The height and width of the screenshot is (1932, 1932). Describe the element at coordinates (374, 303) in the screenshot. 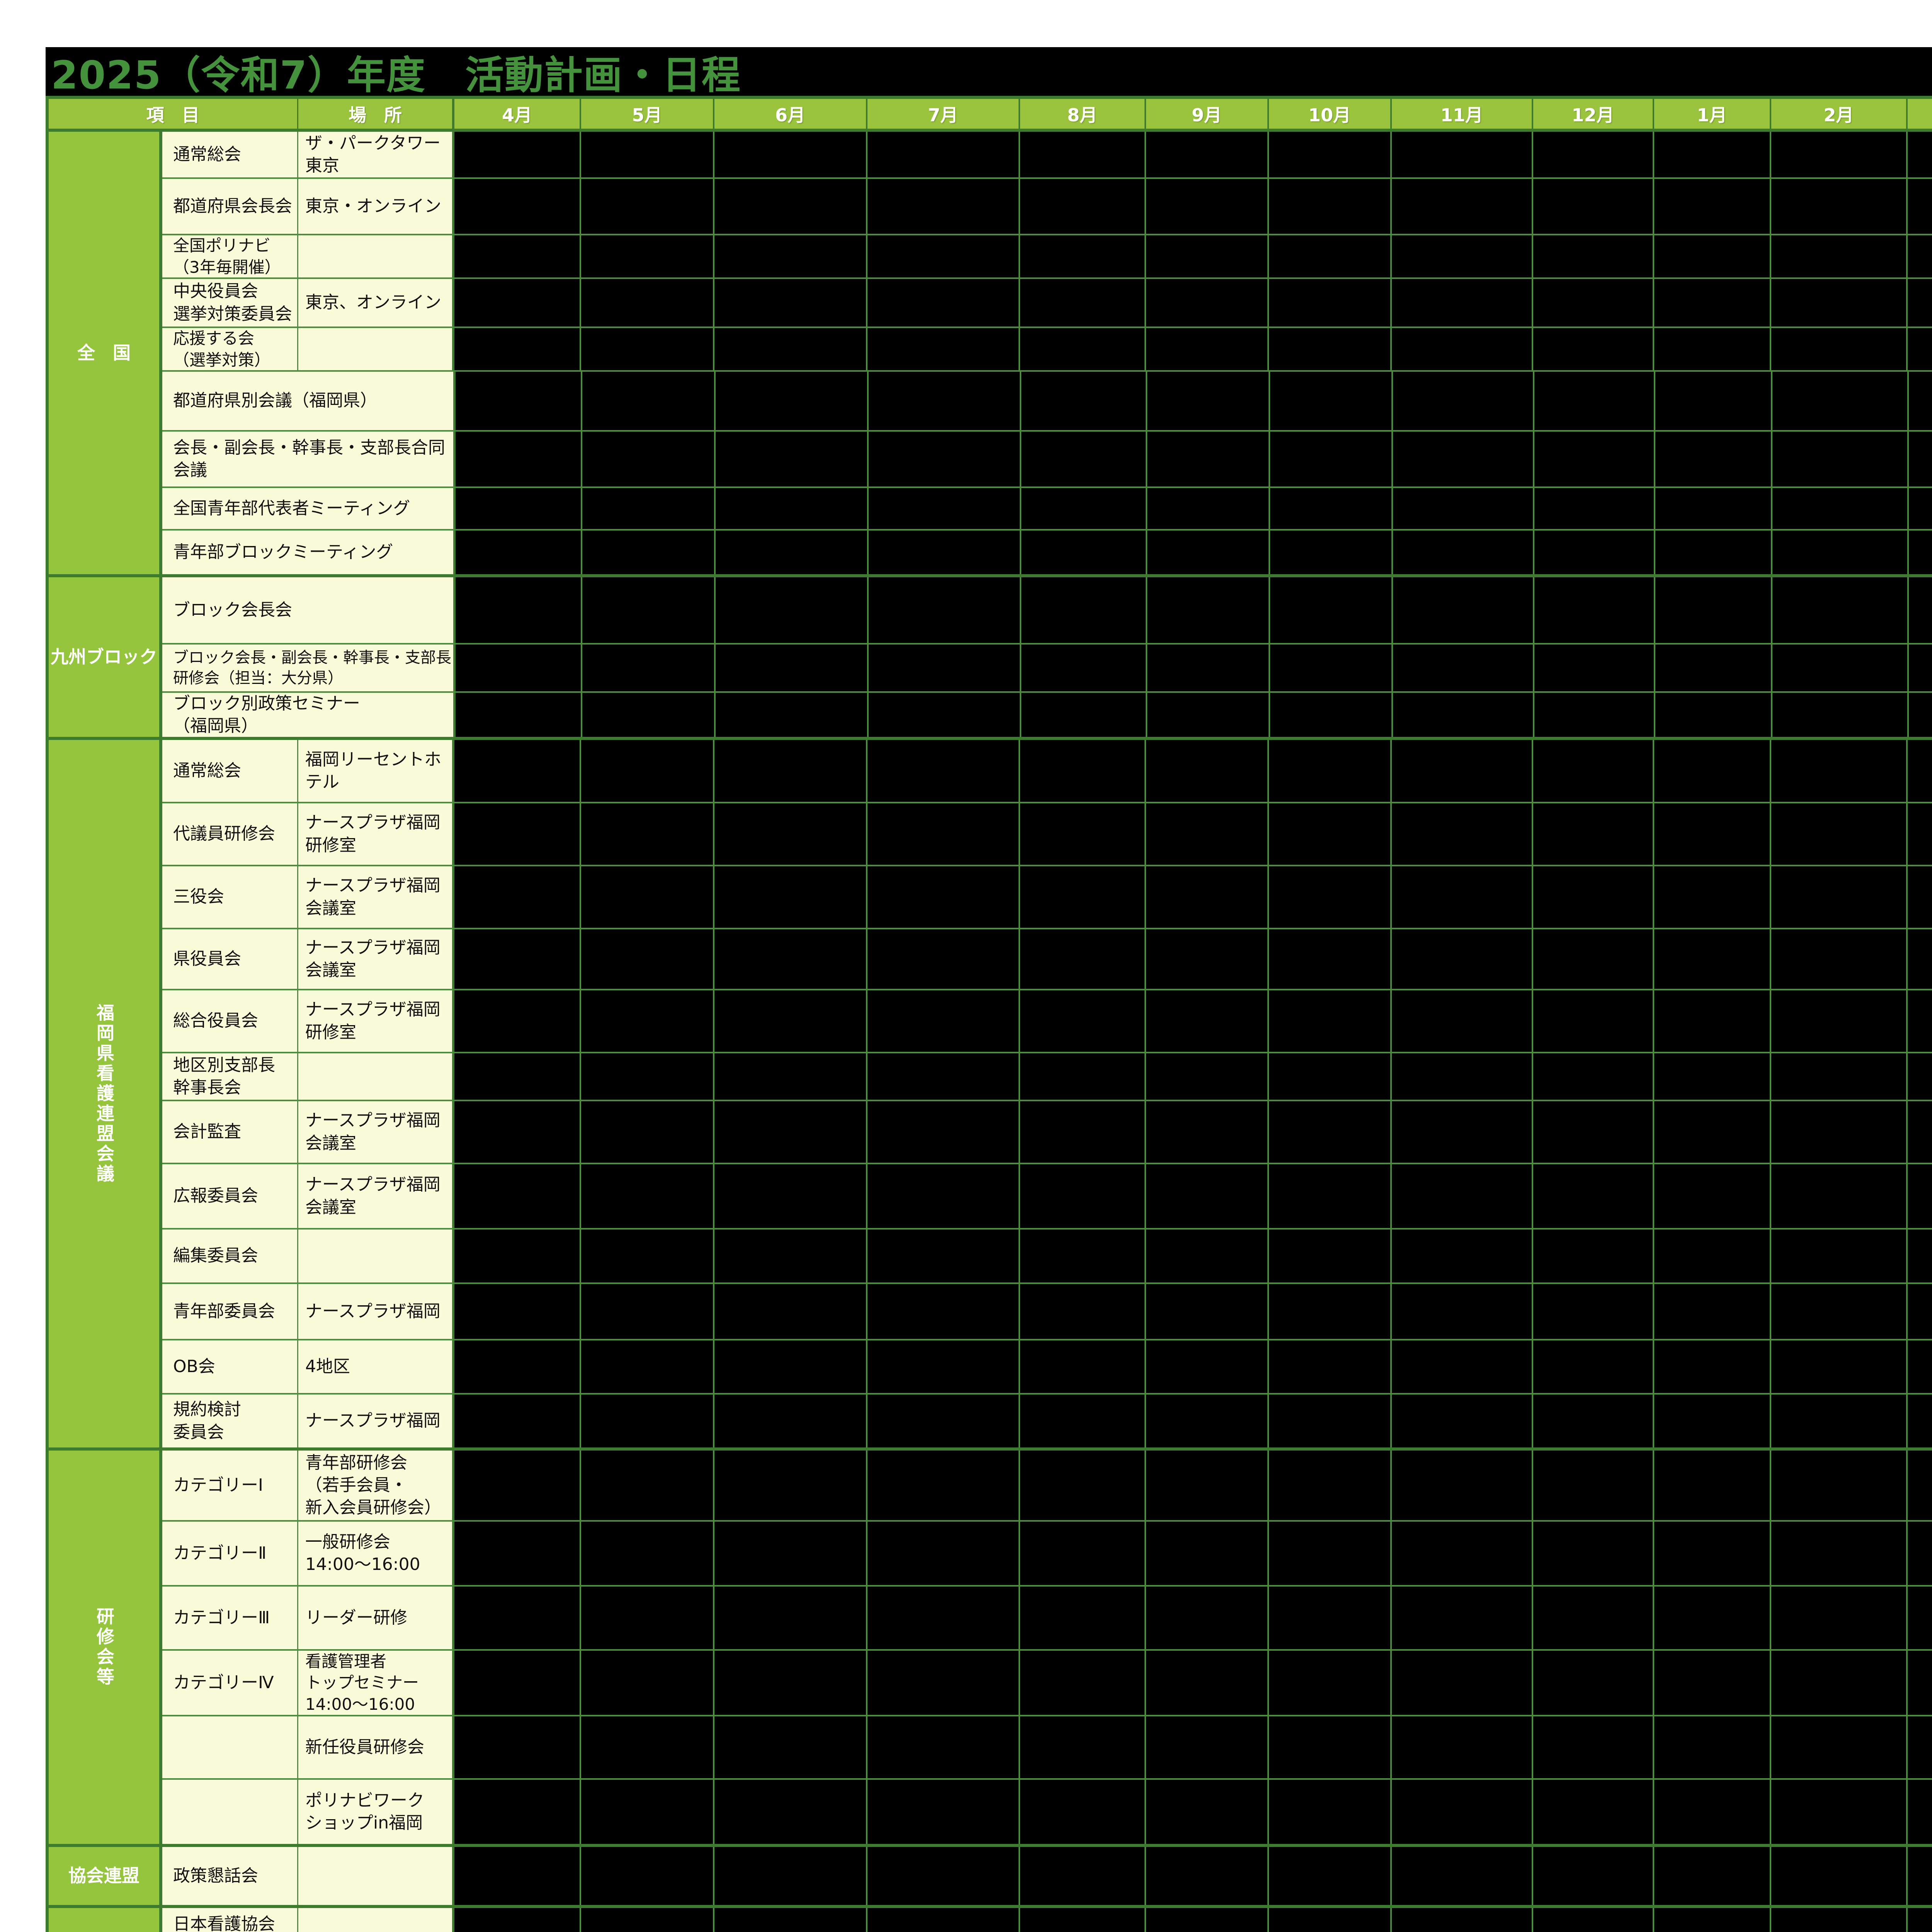

I see `place-cell: 東京、オンライン` at that location.